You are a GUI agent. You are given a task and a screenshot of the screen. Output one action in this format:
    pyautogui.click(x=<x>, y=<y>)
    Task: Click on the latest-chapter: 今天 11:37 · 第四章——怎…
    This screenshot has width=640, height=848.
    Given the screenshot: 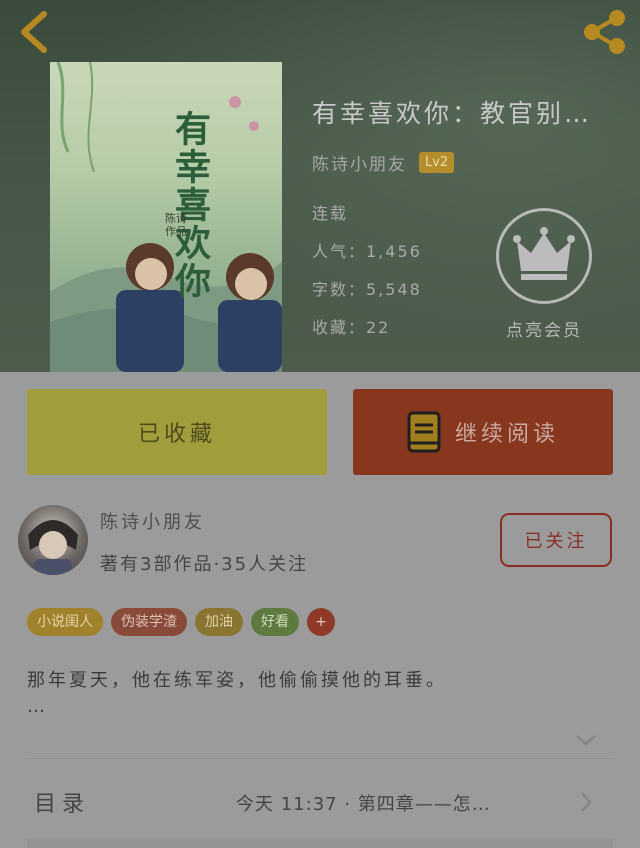 What is the action you would take?
    pyautogui.click(x=394, y=803)
    